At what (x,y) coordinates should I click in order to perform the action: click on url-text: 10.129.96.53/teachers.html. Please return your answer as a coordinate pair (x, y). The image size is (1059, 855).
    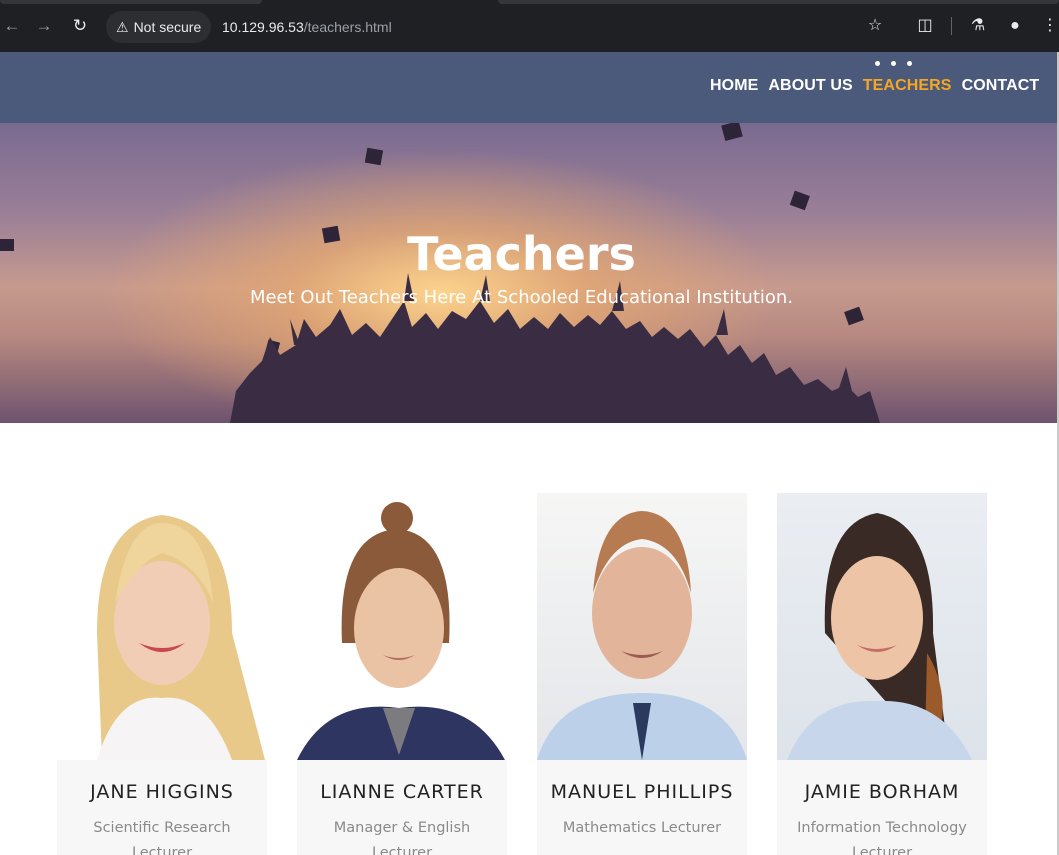
    Looking at the image, I should click on (307, 27).